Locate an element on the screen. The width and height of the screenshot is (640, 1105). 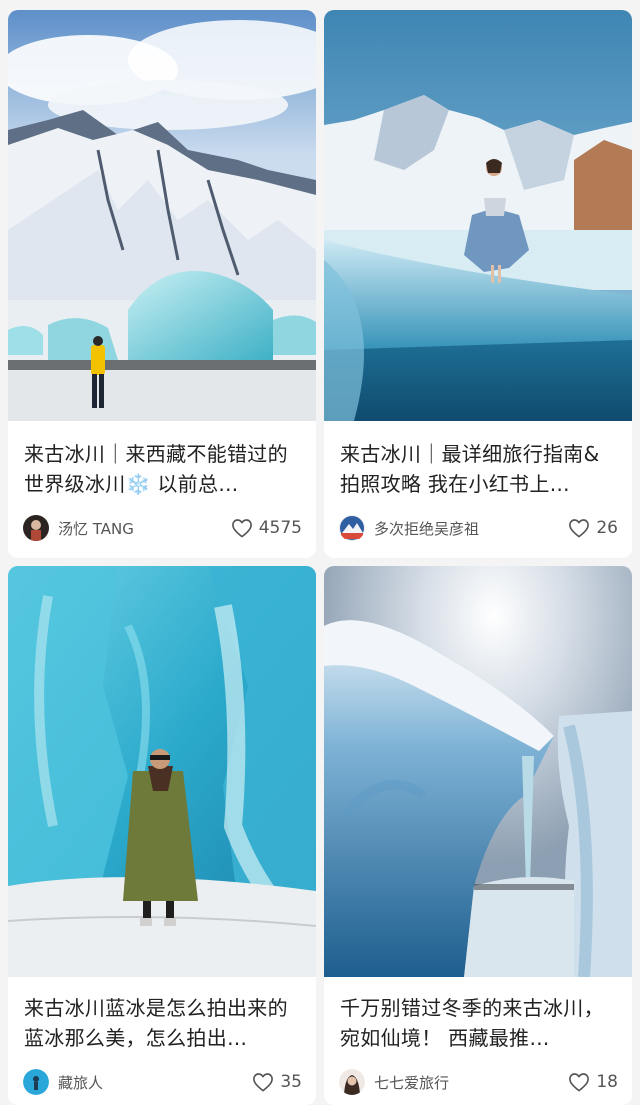
author-name: 汤忆 TANG is located at coordinates (144, 528).